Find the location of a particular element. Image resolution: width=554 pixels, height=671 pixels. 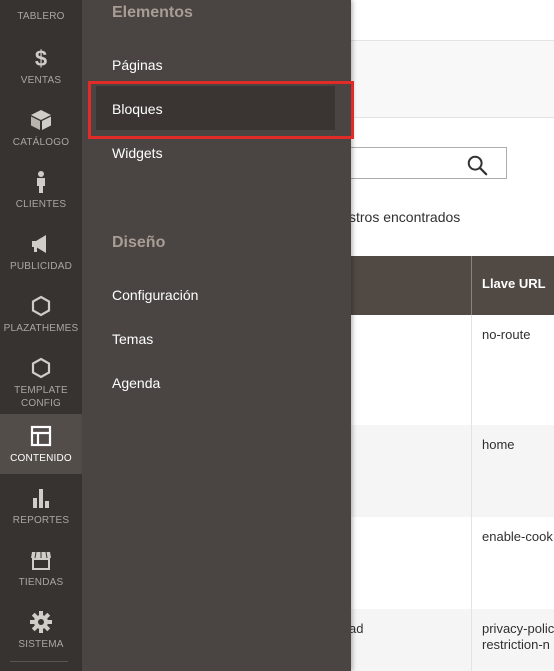

url-key-cell: home is located at coordinates (498, 444).